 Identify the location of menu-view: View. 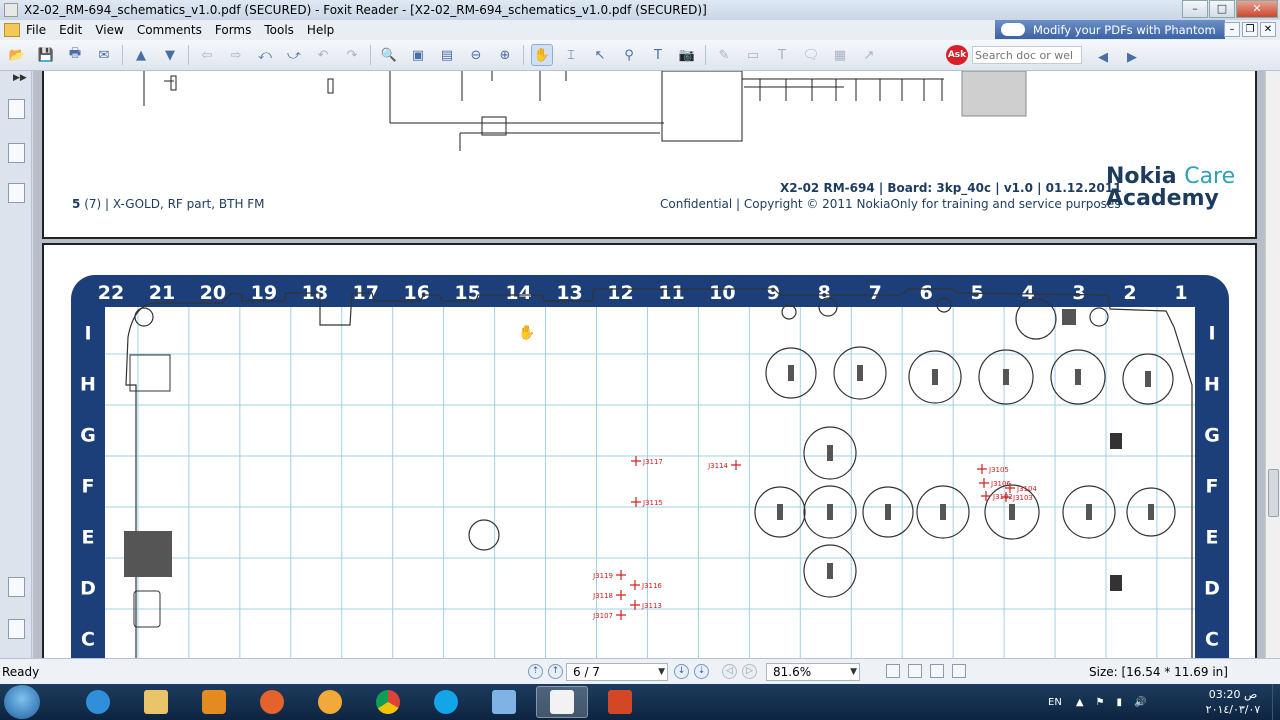
(109, 30).